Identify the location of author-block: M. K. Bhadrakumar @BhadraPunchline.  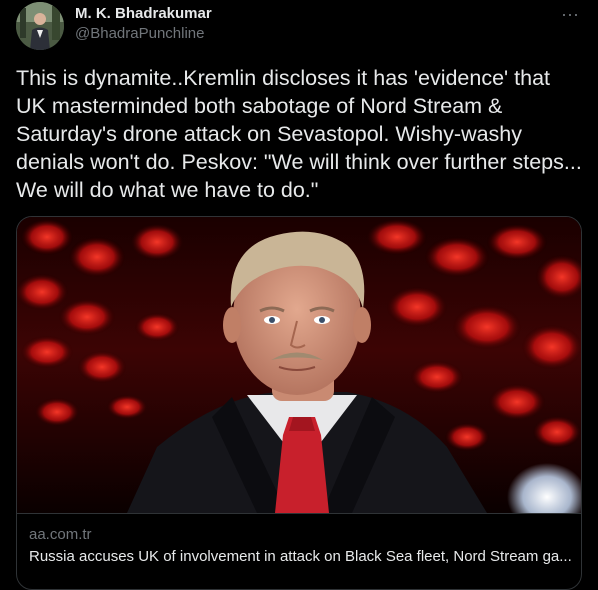
(143, 24).